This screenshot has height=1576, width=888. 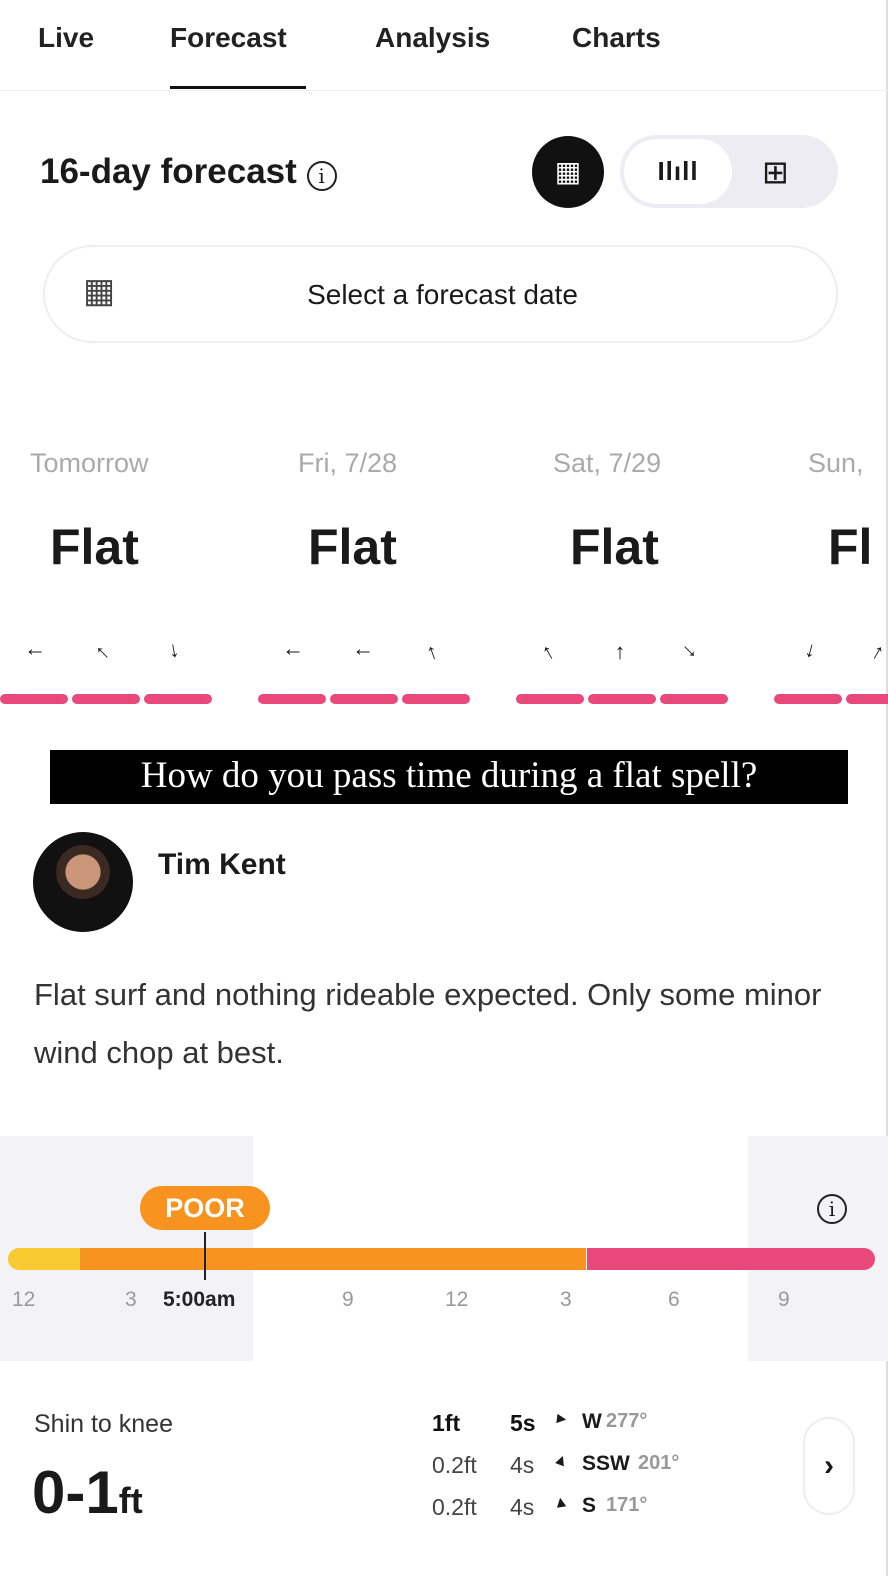 What do you see at coordinates (228, 38) in the screenshot?
I see `tab-forecast: Forecast` at bounding box center [228, 38].